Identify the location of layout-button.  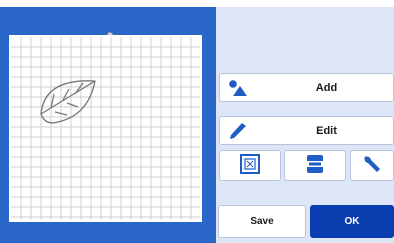
(315, 165).